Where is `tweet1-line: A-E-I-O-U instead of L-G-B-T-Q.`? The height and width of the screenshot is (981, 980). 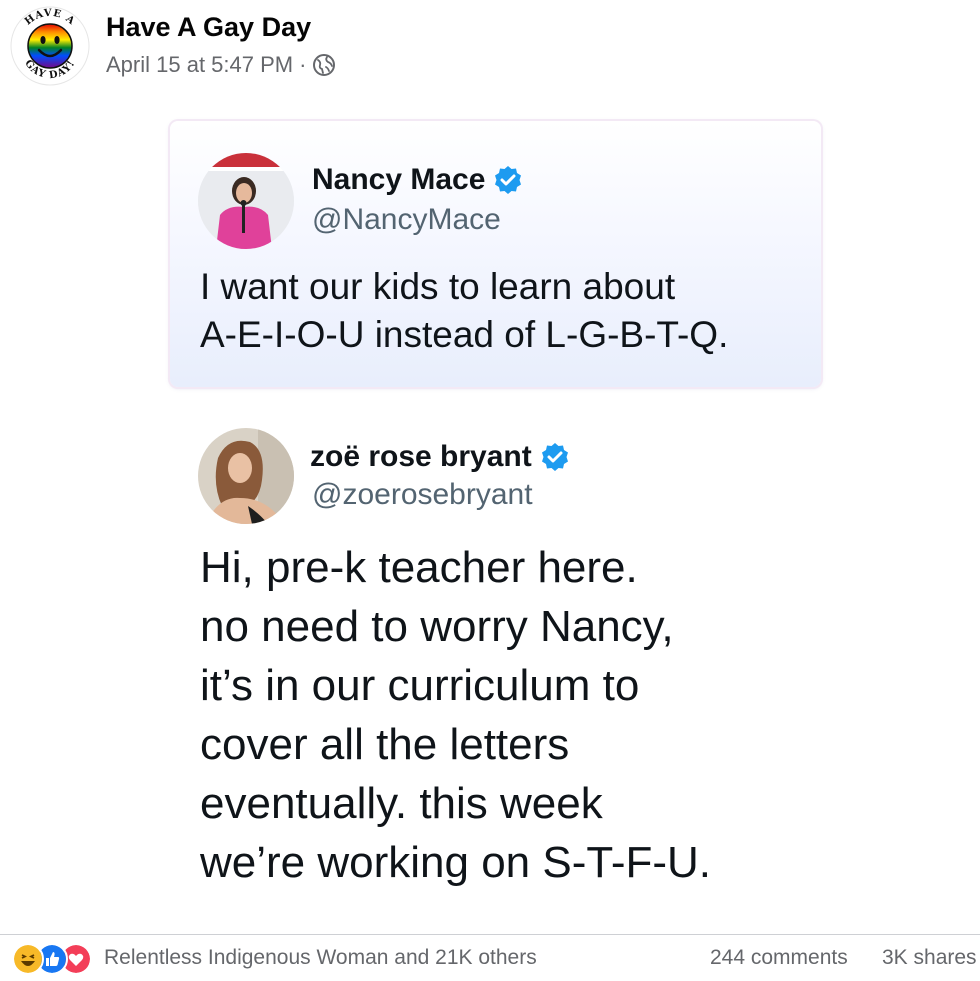
tweet1-line: A-E-I-O-U instead of L-G-B-T-Q. is located at coordinates (464, 334).